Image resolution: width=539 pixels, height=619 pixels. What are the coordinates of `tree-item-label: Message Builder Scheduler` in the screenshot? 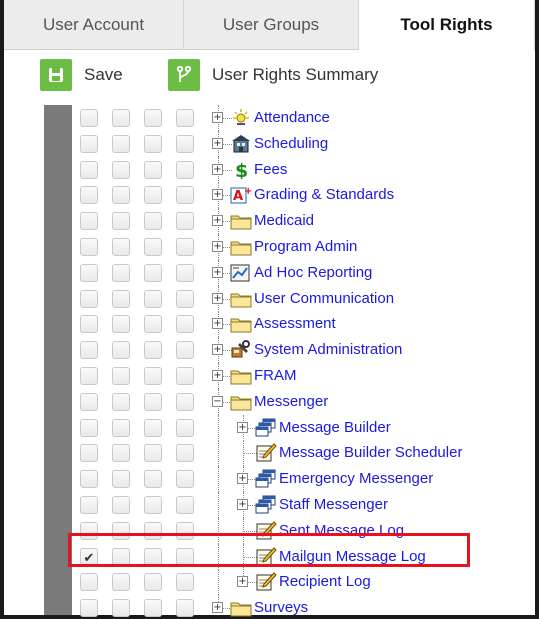 It's located at (370, 452).